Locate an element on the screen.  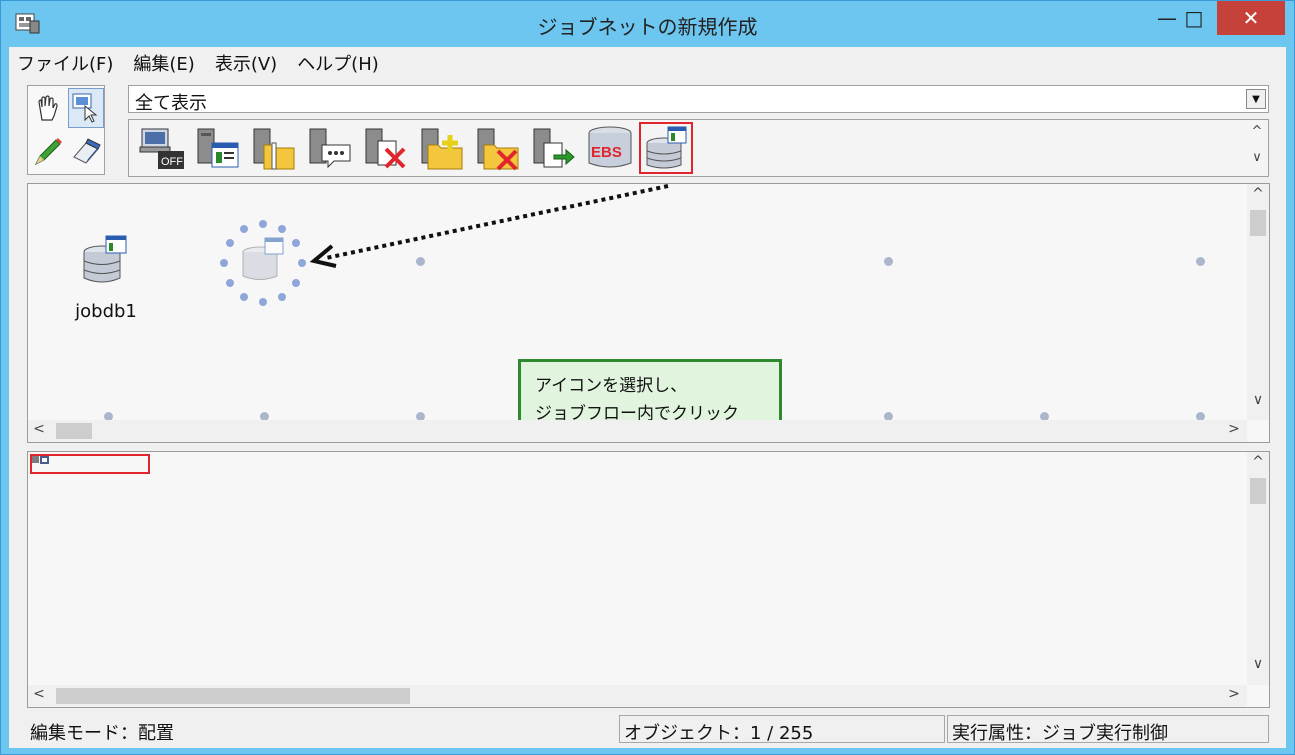
view-filter-value: 全て表示 is located at coordinates (171, 103).